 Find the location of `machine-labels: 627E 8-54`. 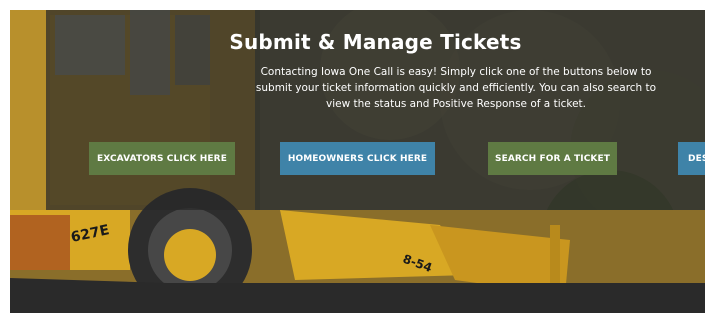

machine-labels: 627E 8-54 is located at coordinates (252, 248).